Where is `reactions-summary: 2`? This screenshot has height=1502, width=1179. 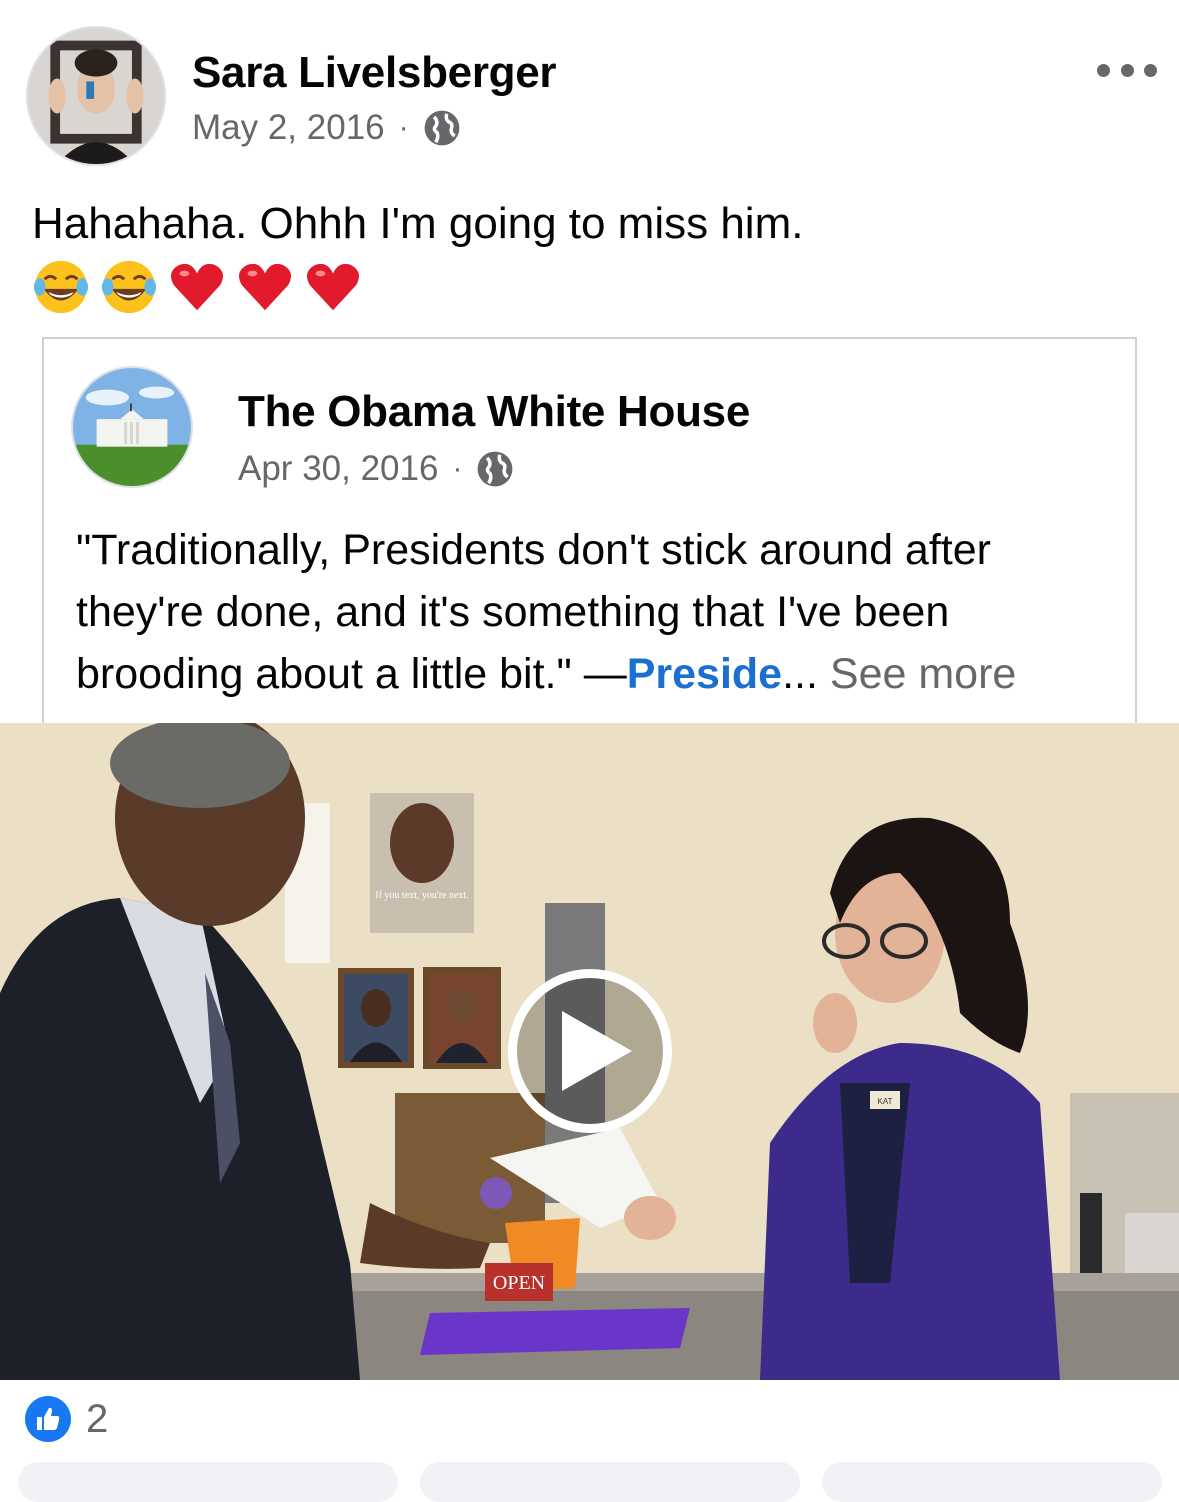 reactions-summary: 2 is located at coordinates (66, 1419).